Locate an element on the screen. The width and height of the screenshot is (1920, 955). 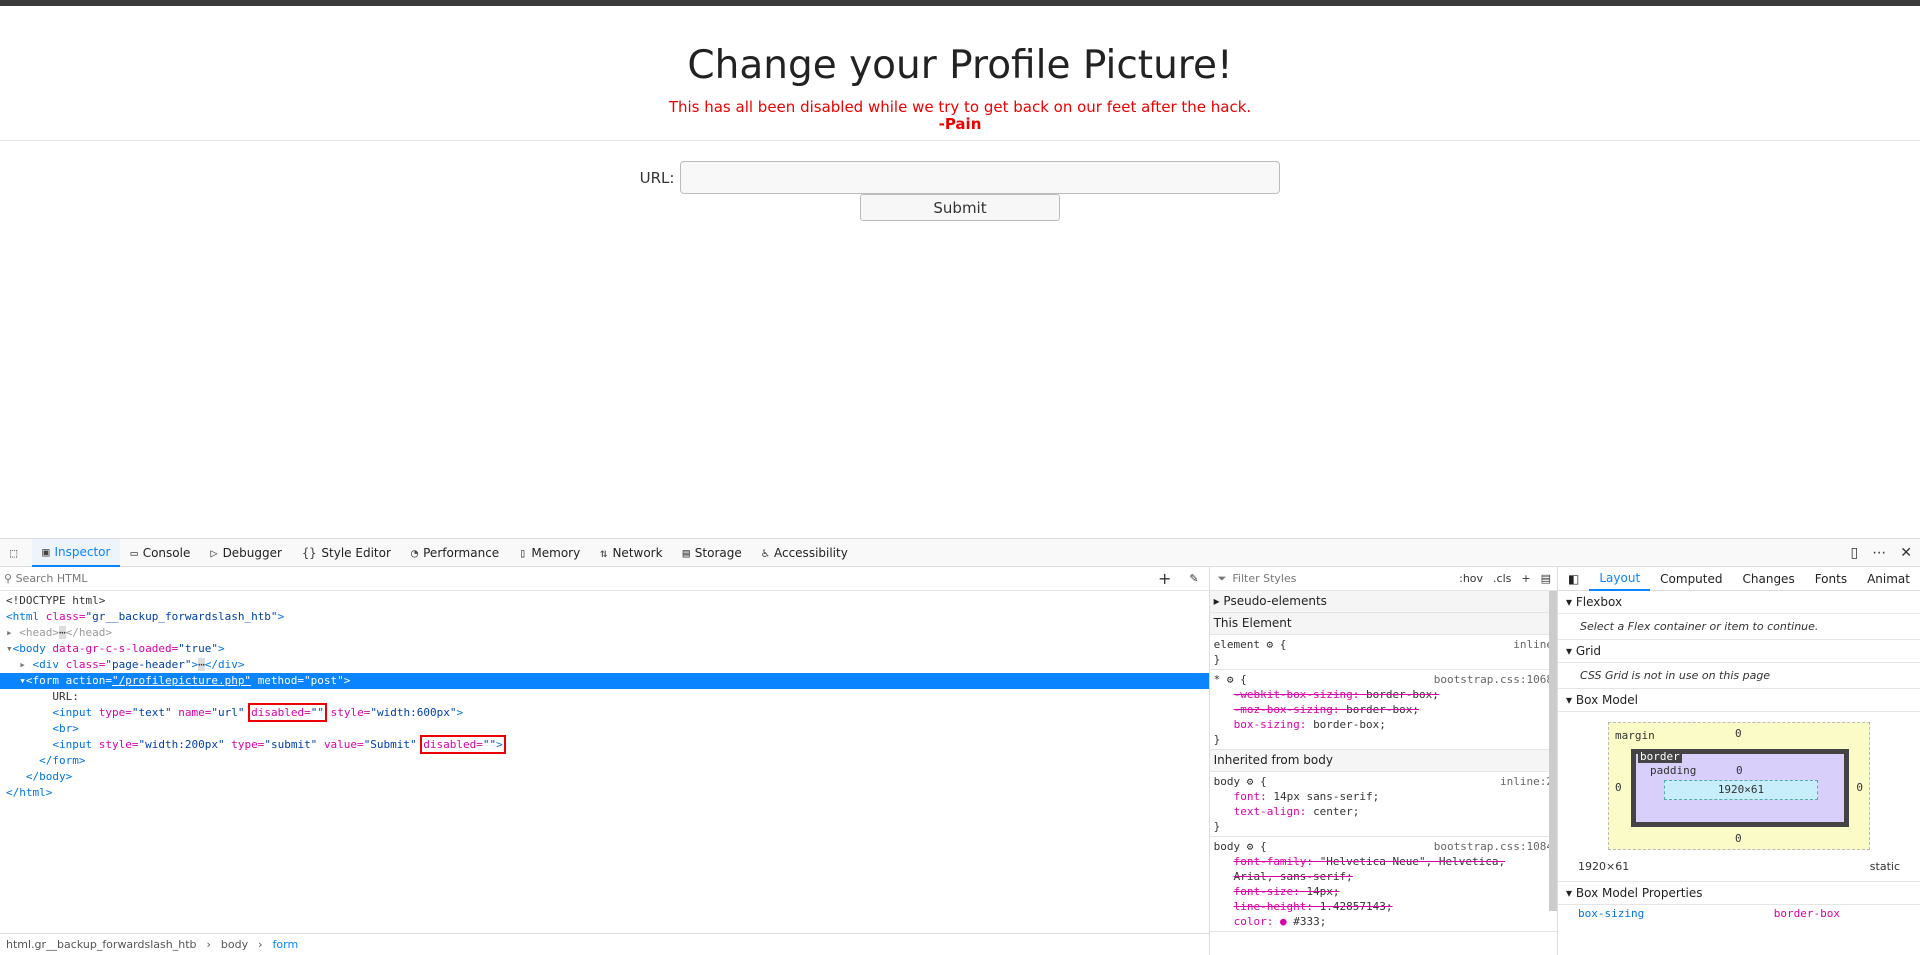
breadcrumb-item: body is located at coordinates (234, 944).